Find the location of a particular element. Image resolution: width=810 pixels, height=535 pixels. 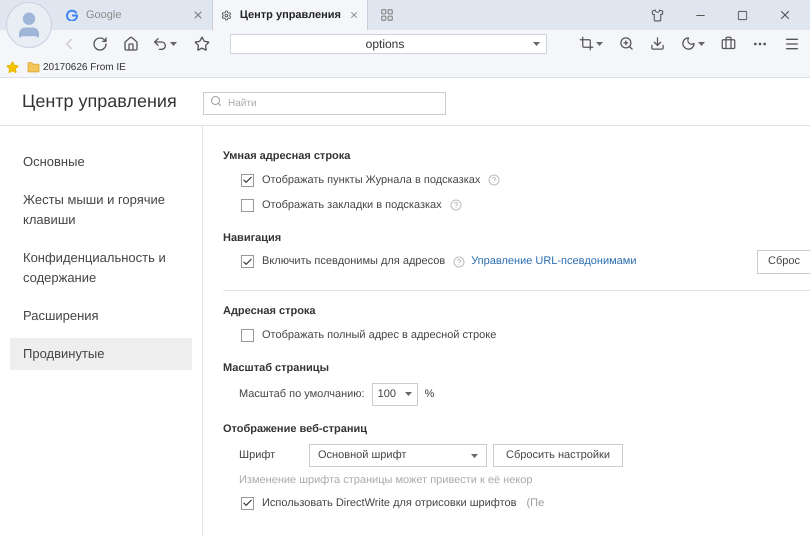

zoom-label: Масштаб по умолчанию: is located at coordinates (302, 394).